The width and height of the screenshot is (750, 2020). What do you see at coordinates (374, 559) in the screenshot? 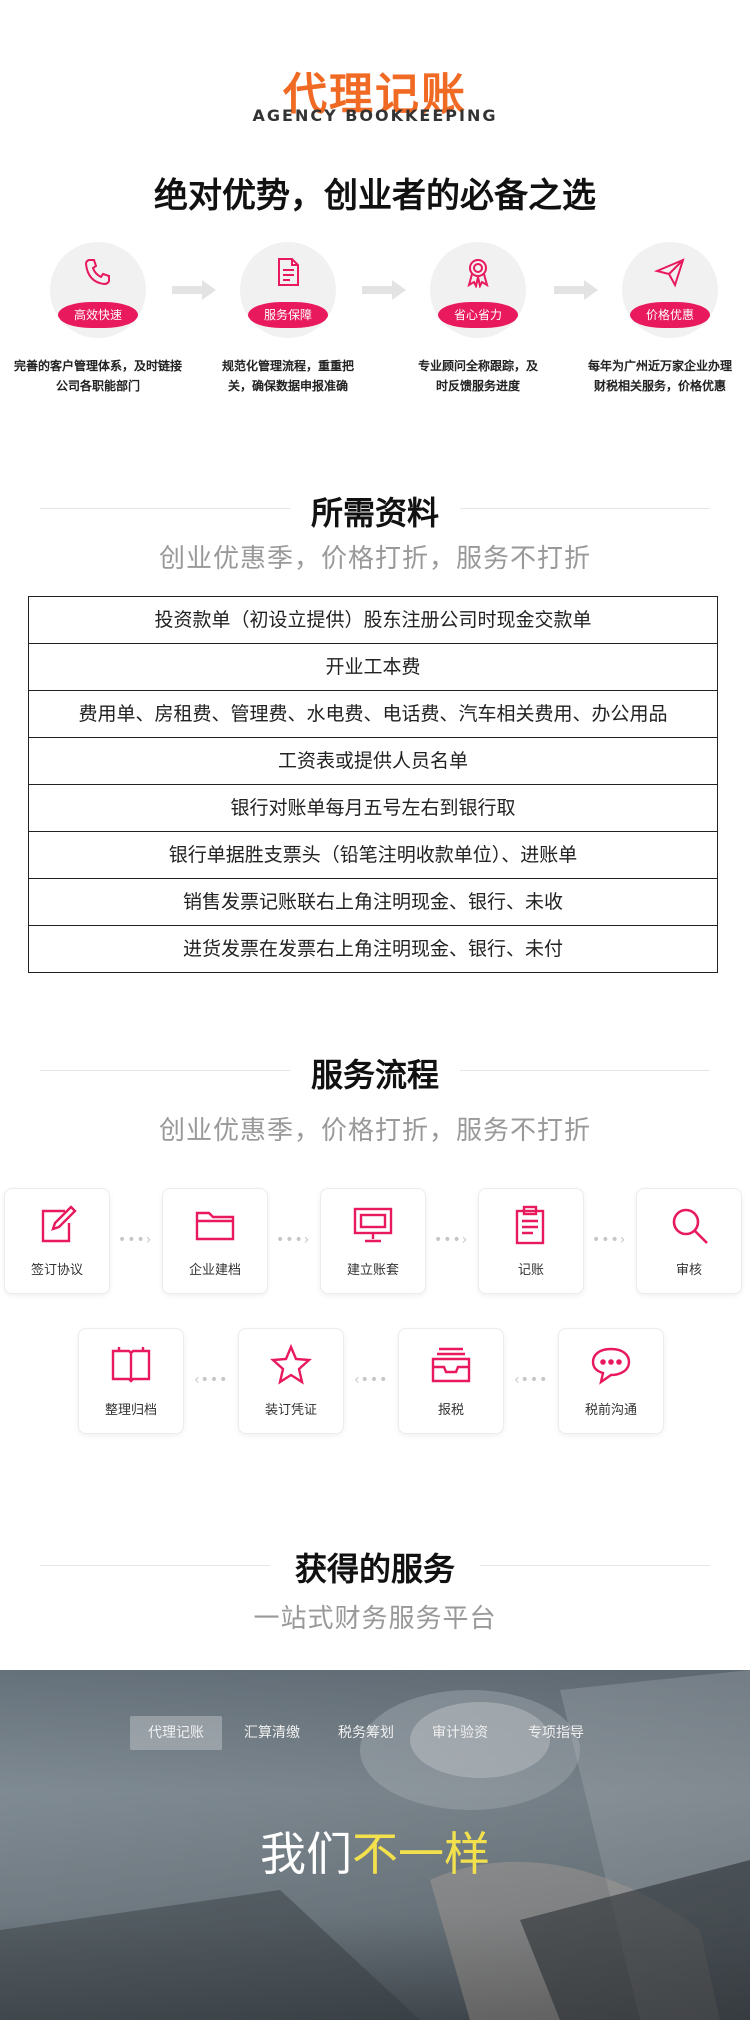
I see `materials-subtitle: 创业优惠季，价格打折，服务不打折` at bounding box center [374, 559].